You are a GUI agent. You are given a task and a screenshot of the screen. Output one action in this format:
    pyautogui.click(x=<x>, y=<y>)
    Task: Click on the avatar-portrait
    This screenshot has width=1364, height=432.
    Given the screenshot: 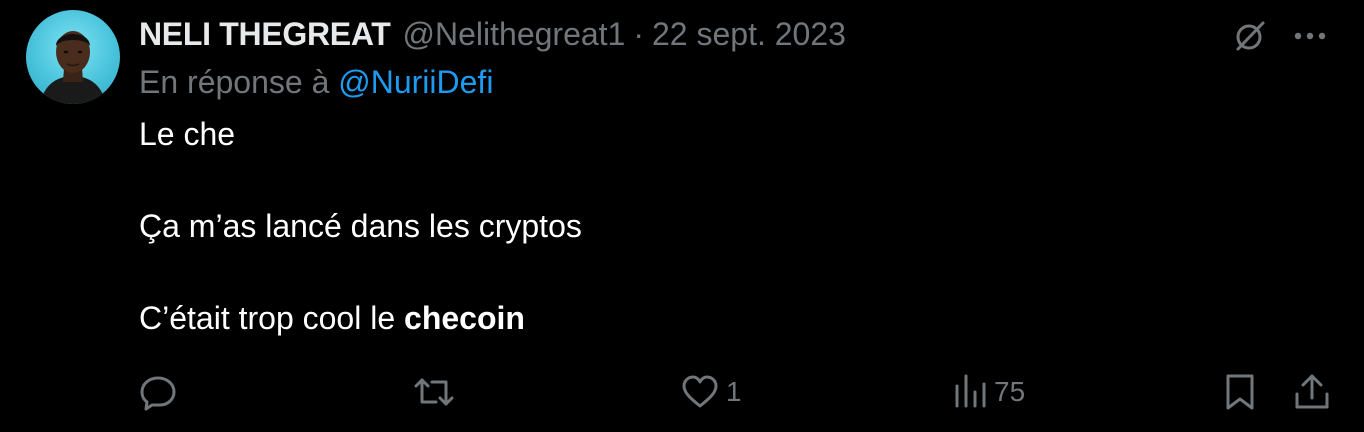 What is the action you would take?
    pyautogui.click(x=73, y=67)
    